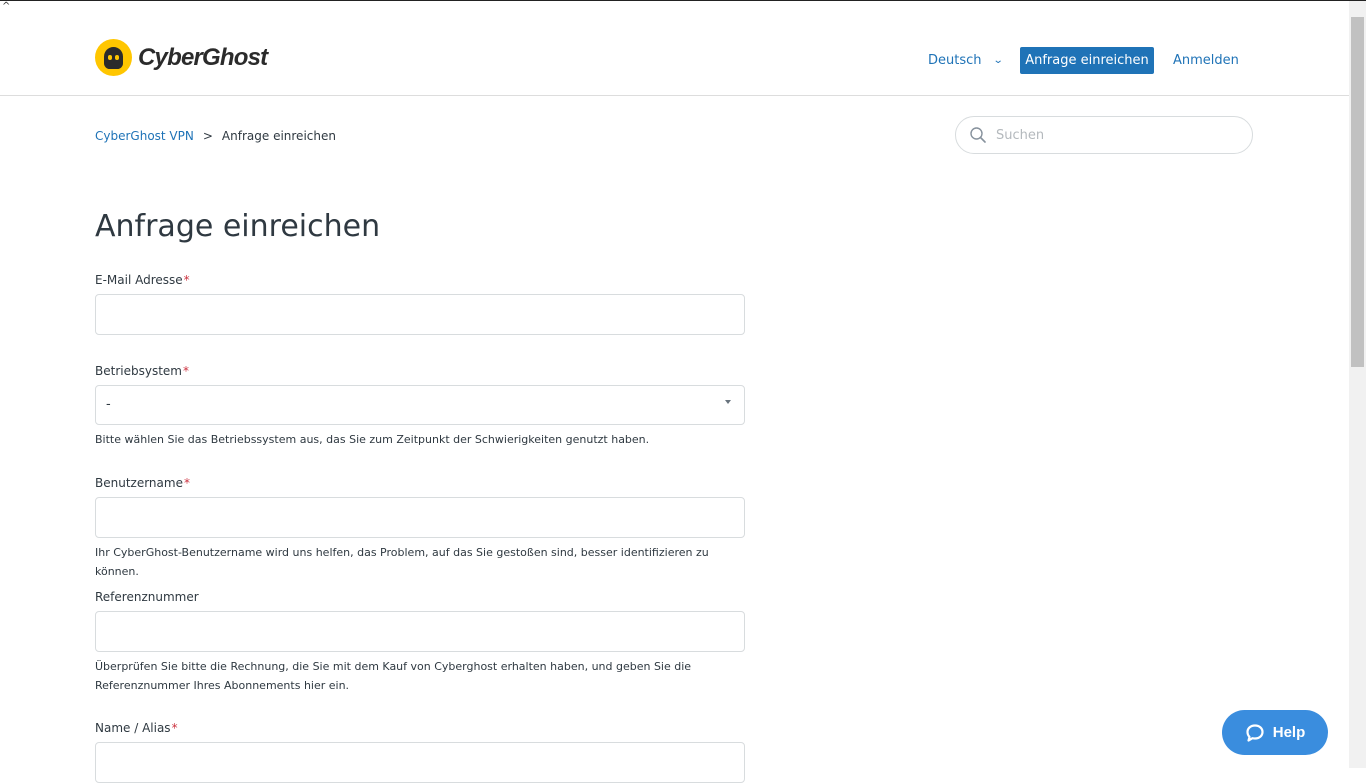 The image size is (1366, 783). Describe the element at coordinates (108, 404) in the screenshot. I see `os-selected-value: -` at that location.